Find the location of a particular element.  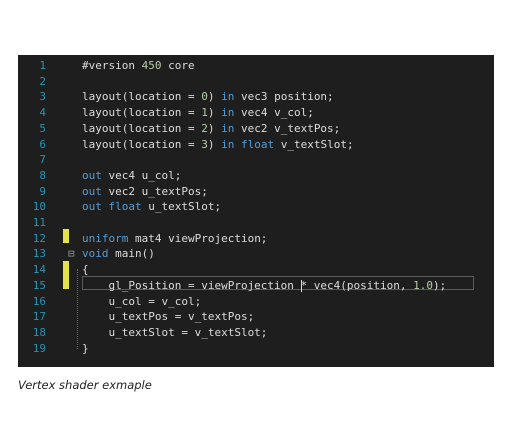

code-token: } is located at coordinates (85, 348).